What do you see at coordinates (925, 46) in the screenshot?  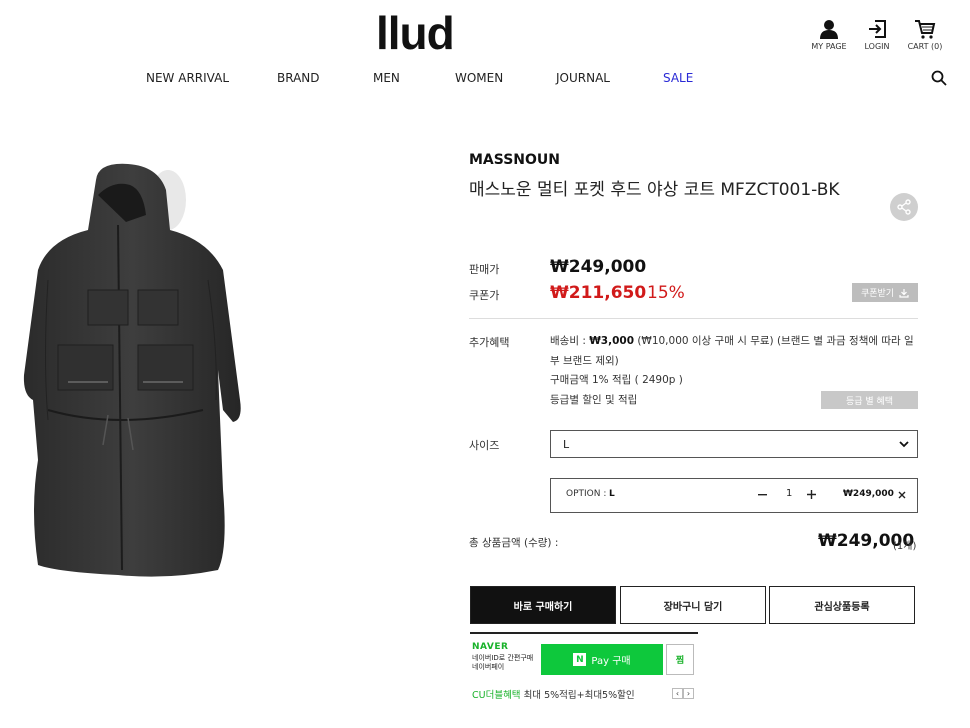 I see `cart-label: CART (0)` at bounding box center [925, 46].